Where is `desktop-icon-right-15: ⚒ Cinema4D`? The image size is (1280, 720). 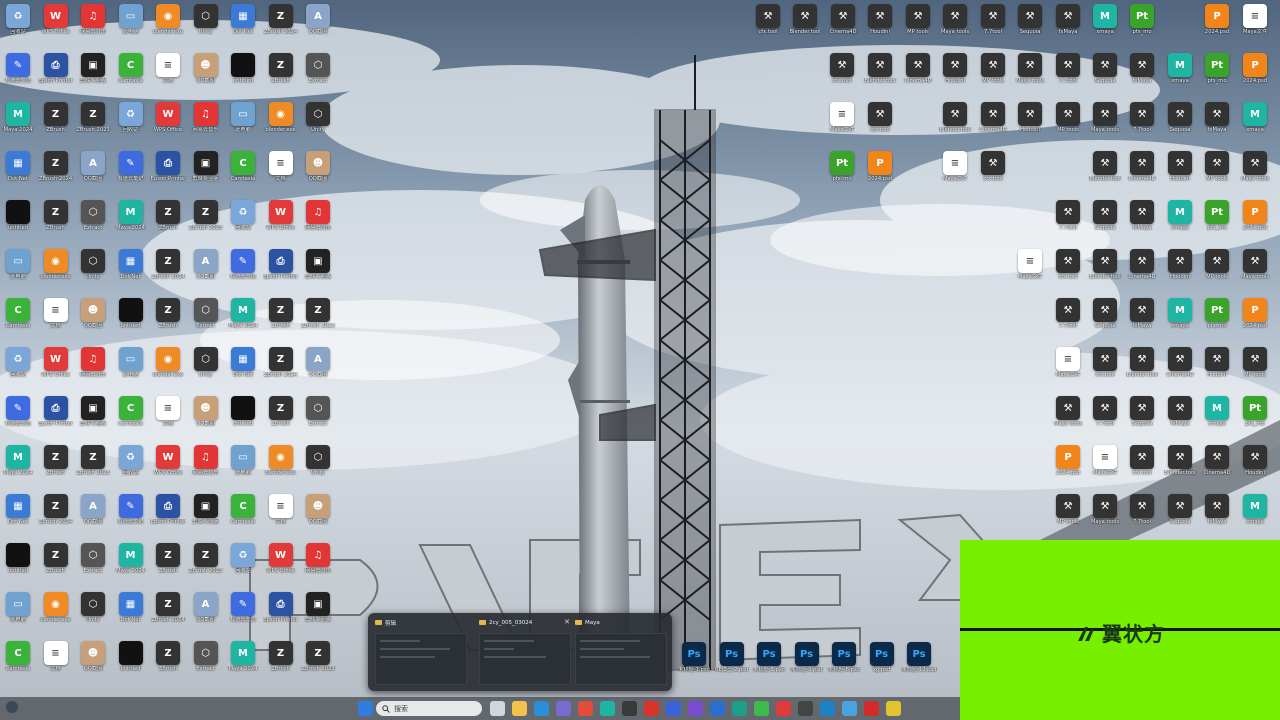
desktop-icon-right-15: ⚒ Cinema4D is located at coordinates (918, 68).